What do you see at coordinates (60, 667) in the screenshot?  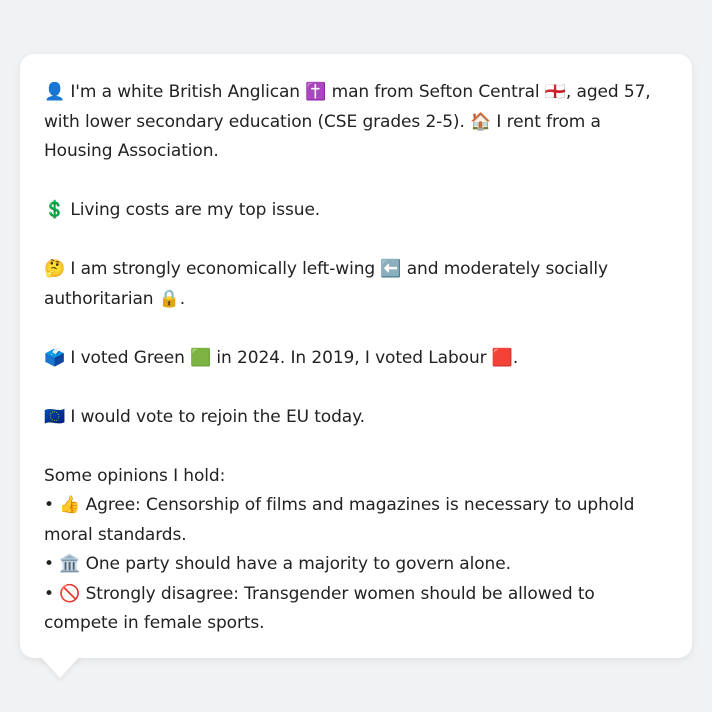 I see `bubble-tail` at bounding box center [60, 667].